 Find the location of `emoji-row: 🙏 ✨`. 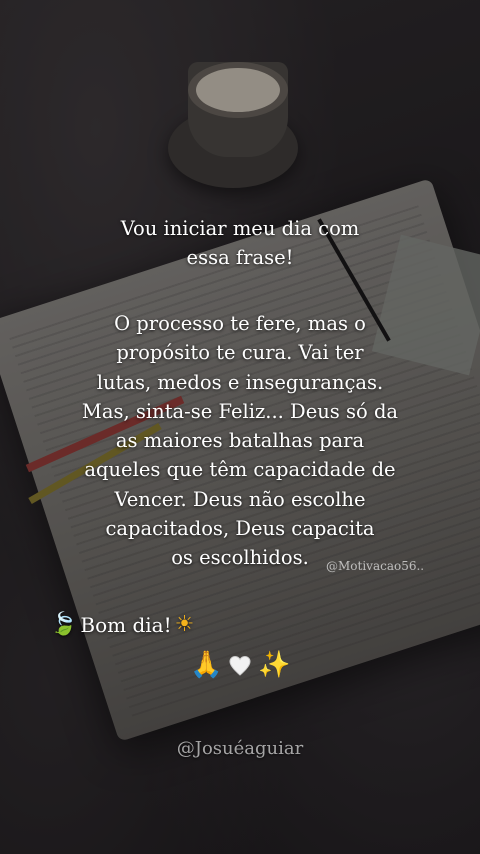

emoji-row: 🙏 ✨ is located at coordinates (240, 665).